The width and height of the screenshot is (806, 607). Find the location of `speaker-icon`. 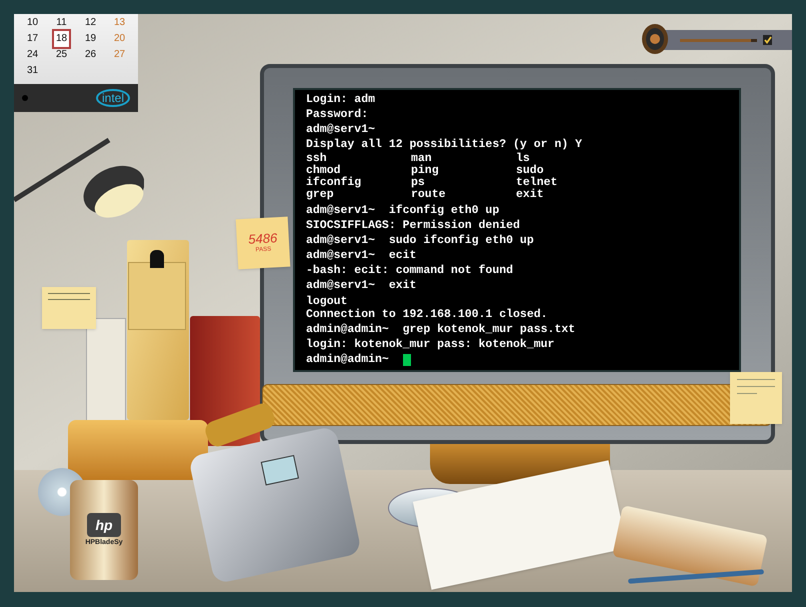

speaker-icon is located at coordinates (655, 39).